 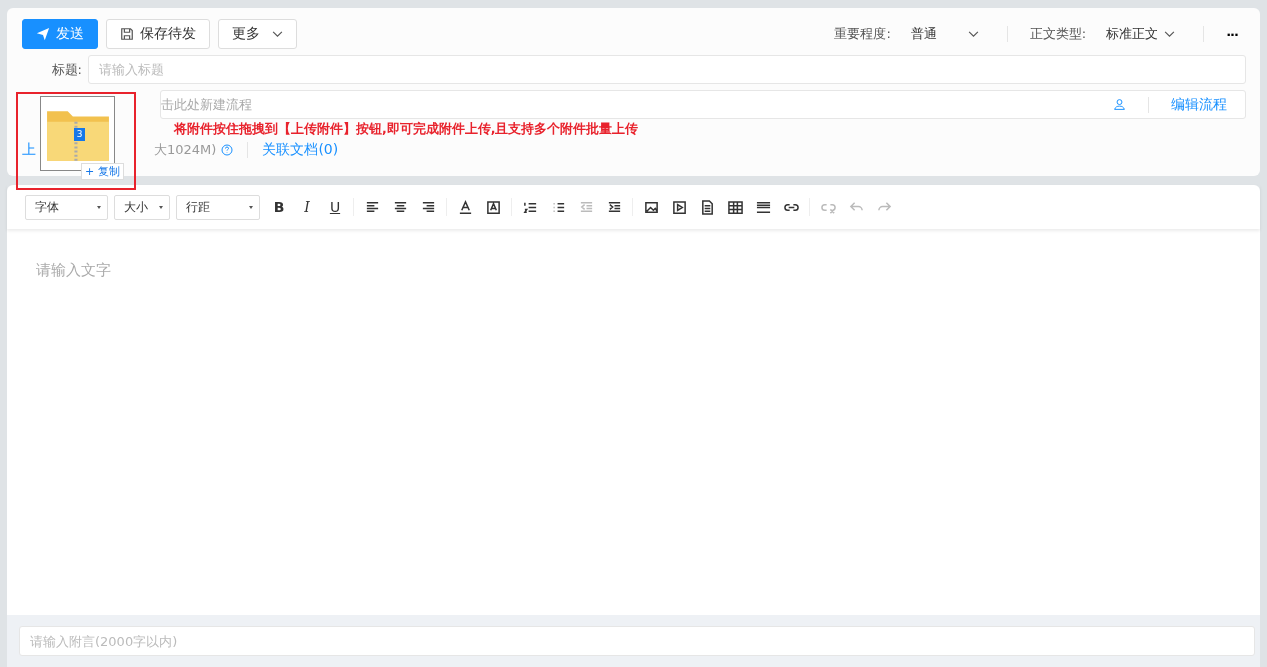 I want to click on toolbar-dropdown: 字体, so click(x=66, y=207).